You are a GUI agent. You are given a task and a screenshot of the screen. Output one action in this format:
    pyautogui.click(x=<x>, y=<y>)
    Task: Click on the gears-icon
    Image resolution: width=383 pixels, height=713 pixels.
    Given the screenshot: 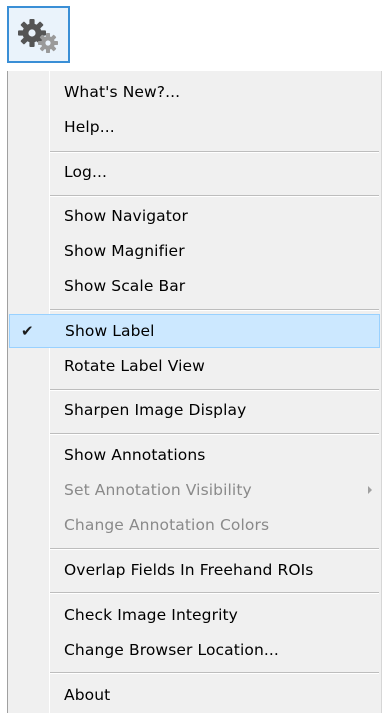 What is the action you would take?
    pyautogui.click(x=37, y=35)
    